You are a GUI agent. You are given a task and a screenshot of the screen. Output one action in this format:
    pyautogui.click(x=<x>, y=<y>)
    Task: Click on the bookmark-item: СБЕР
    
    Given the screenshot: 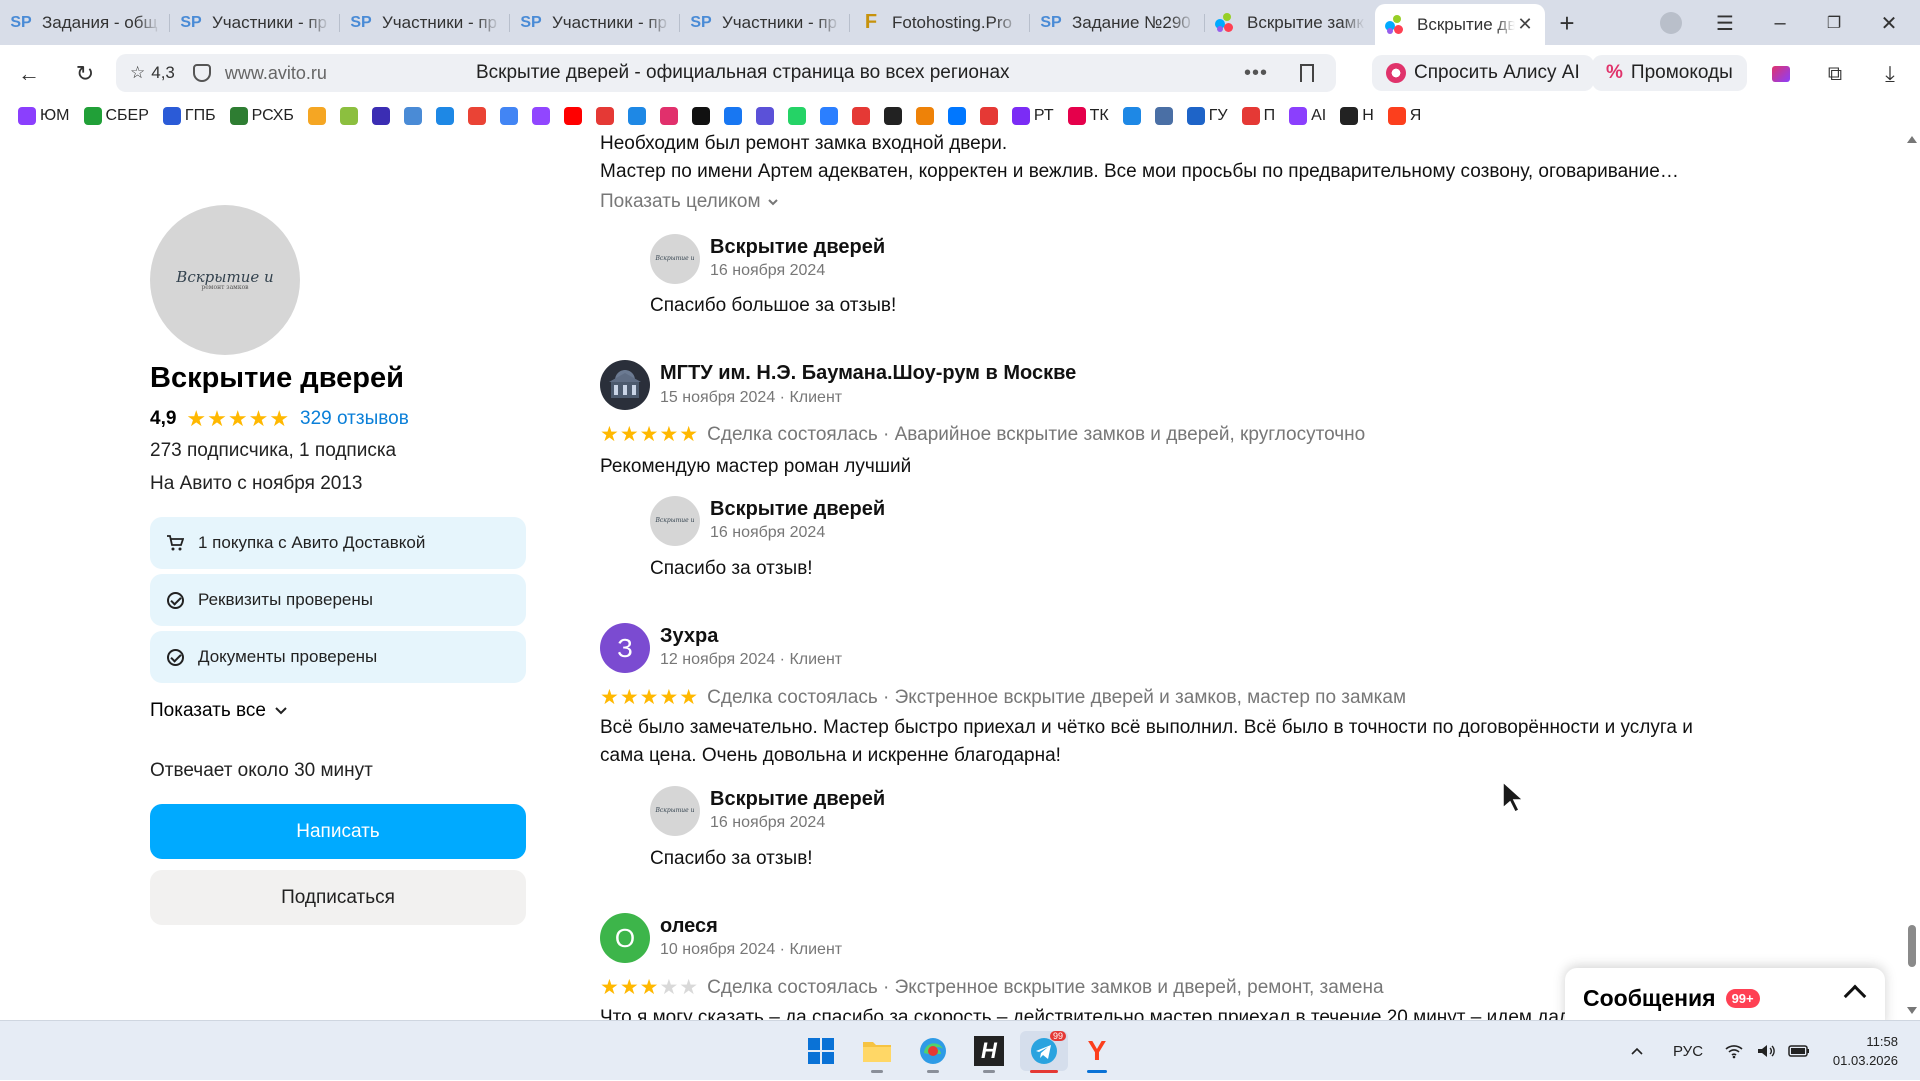 What is the action you would take?
    pyautogui.click(x=116, y=116)
    